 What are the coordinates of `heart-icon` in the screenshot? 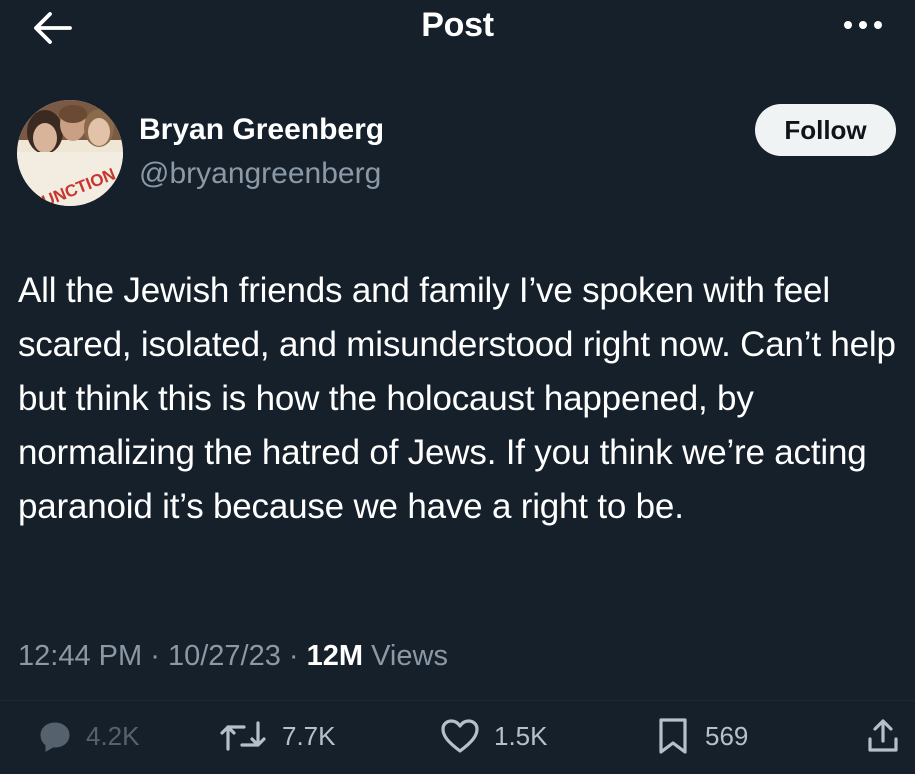 It's located at (460, 736).